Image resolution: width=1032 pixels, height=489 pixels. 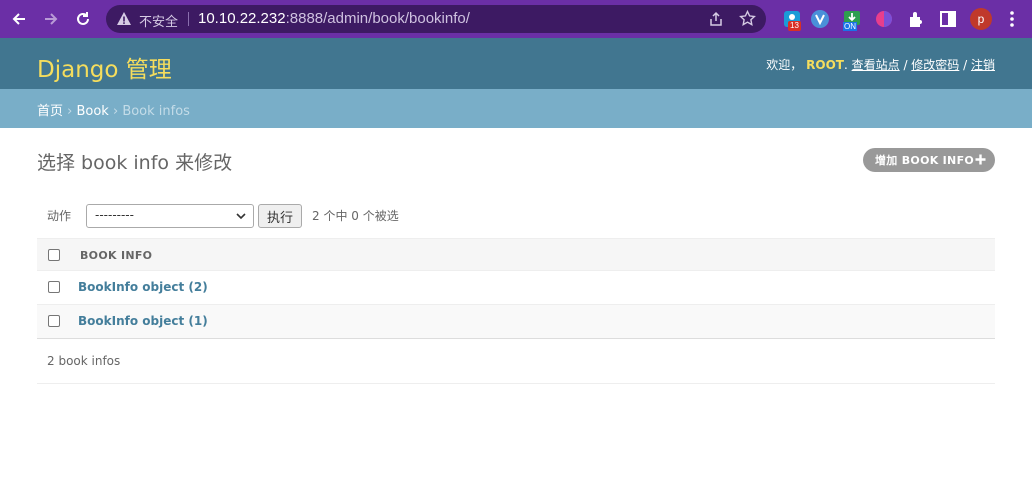 I want to click on change-password-link: 修改密码, so click(x=935, y=65).